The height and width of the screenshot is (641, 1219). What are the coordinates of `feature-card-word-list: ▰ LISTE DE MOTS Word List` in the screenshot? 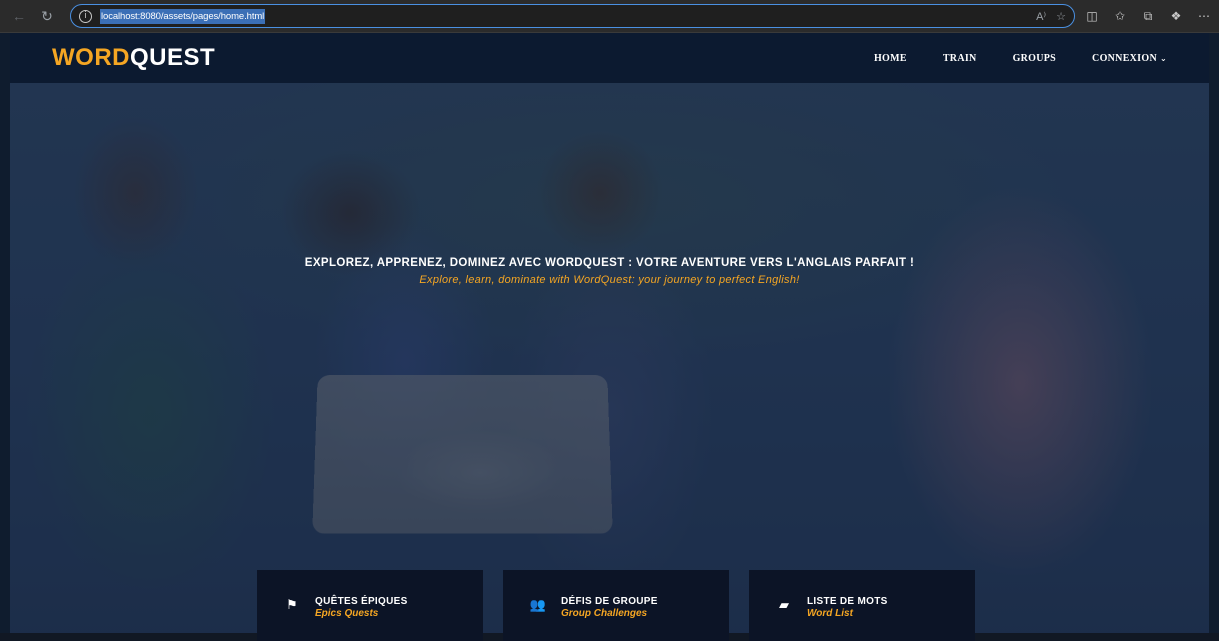 It's located at (862, 605).